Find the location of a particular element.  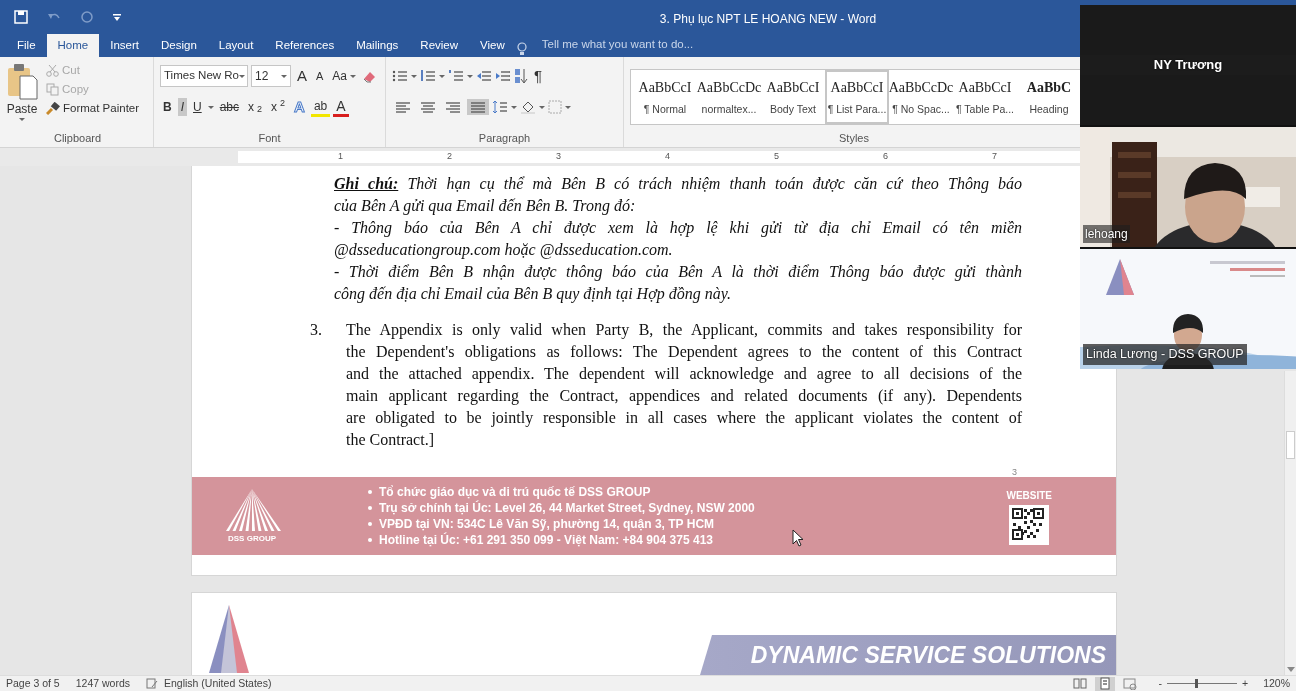

ribbon-tab: File is located at coordinates (26, 45).